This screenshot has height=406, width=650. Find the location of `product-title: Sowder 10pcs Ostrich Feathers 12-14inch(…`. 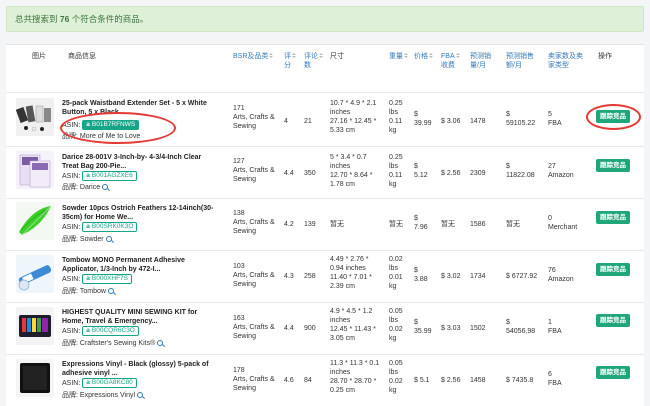

product-title: Sowder 10pcs Ostrich Feathers 12-14inch(… is located at coordinates (147, 213).